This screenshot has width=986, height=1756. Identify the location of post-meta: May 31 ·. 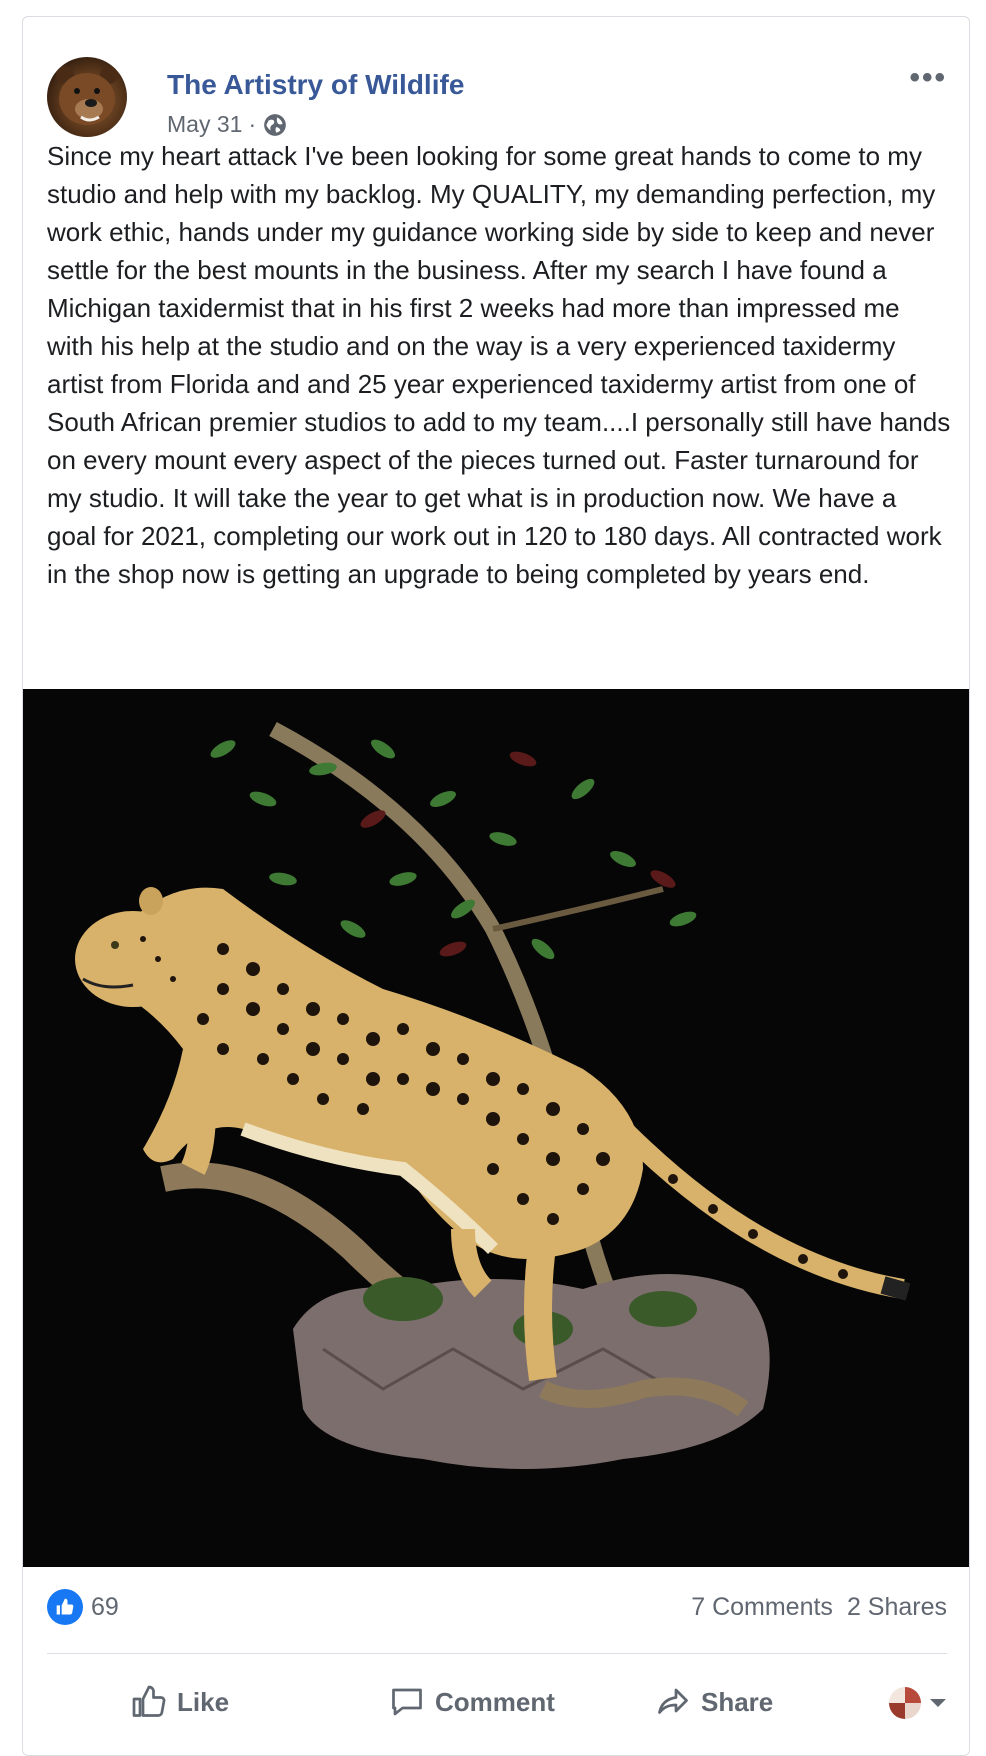
(227, 124).